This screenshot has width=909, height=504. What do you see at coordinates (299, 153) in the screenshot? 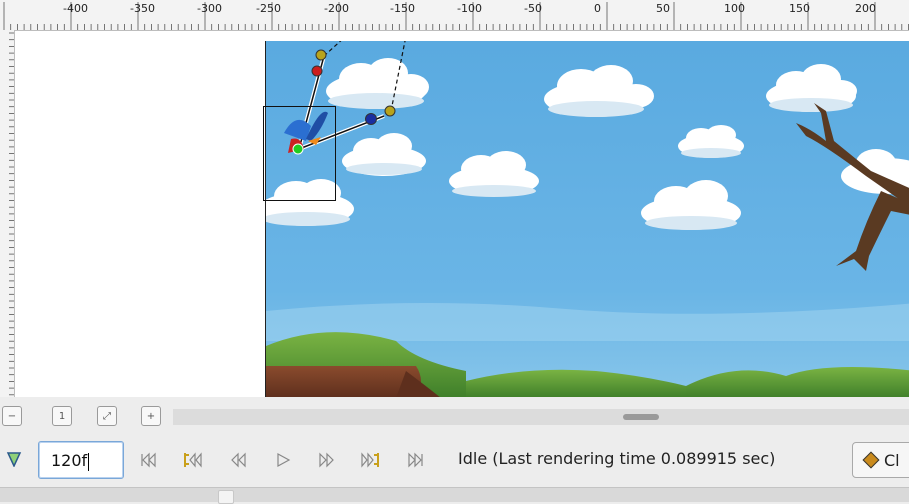
I see `selection-box` at bounding box center [299, 153].